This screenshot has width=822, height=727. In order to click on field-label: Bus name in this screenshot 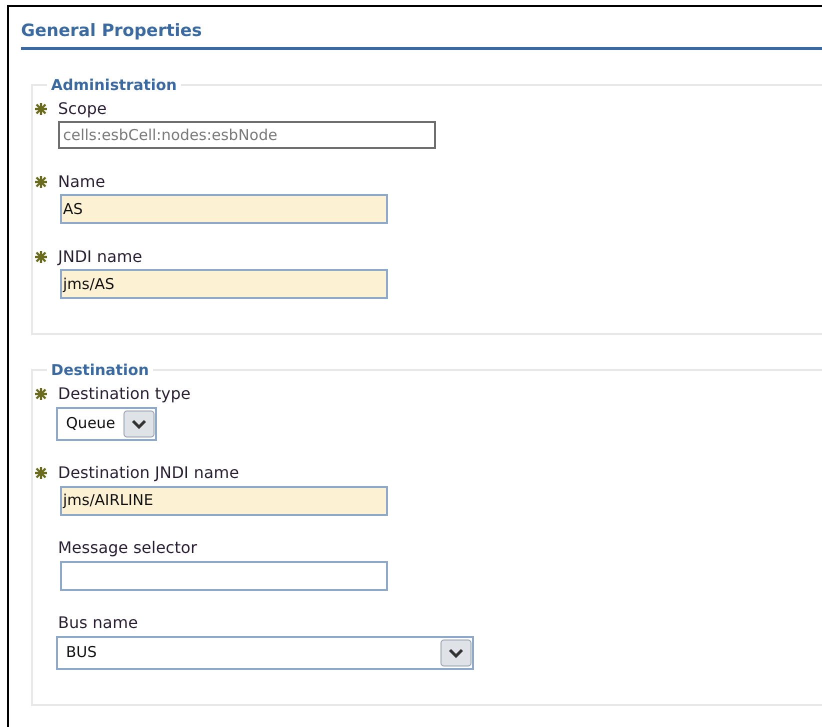, I will do `click(98, 623)`.